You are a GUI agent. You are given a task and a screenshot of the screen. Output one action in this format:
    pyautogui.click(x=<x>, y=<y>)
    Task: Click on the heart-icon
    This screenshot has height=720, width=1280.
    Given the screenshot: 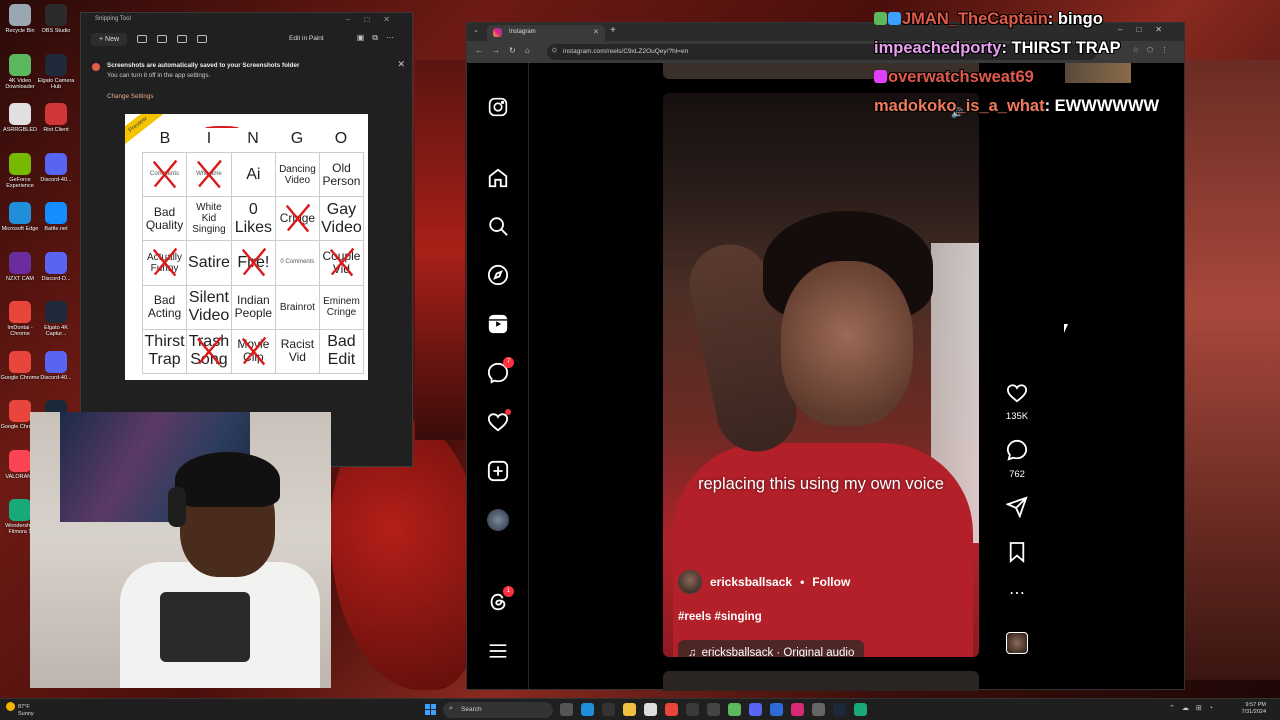 What is the action you would take?
    pyautogui.click(x=1017, y=393)
    